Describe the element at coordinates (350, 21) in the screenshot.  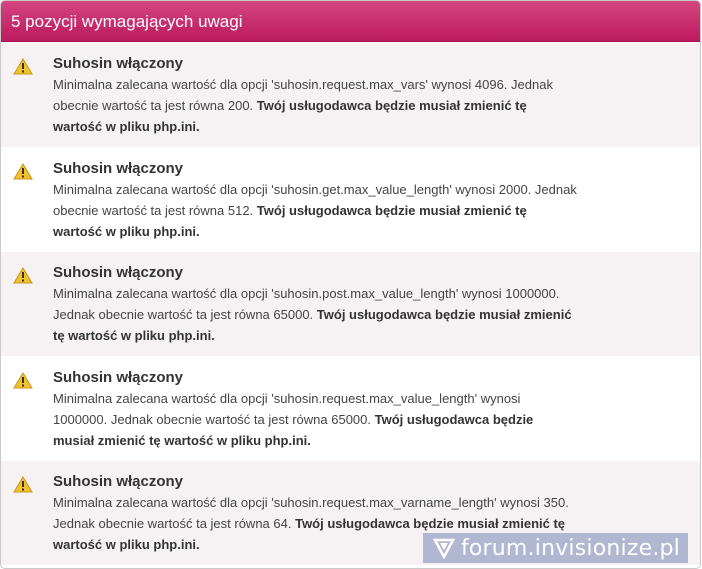
I see `panel-header: 5 pozycji wymagających uwagi` at that location.